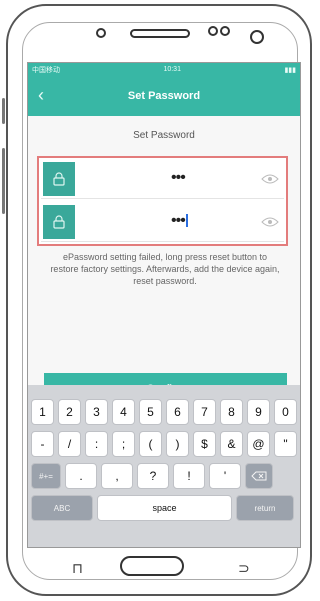 This screenshot has width=320, height=601. I want to click on key-6: $, so click(204, 444).